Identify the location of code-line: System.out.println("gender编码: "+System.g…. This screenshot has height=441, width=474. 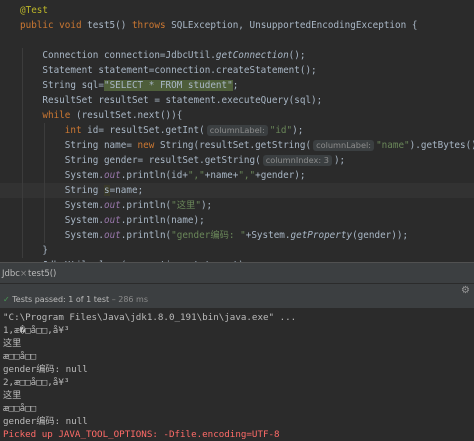
(214, 235).